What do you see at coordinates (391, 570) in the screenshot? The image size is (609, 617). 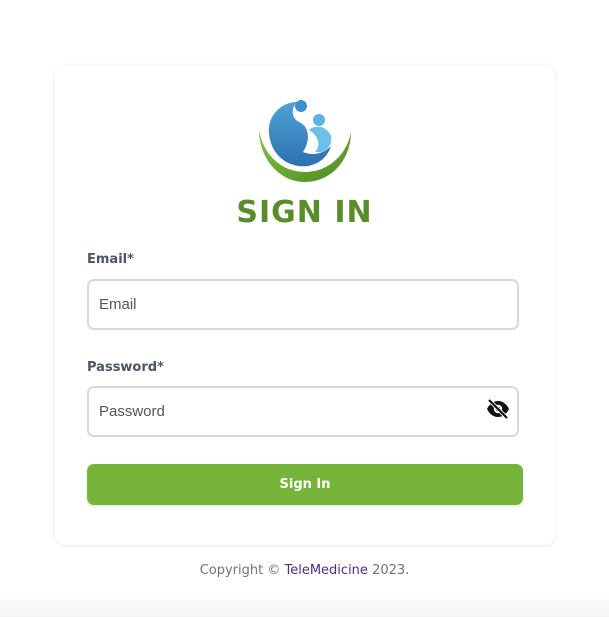 I see `copyright-year: 2023.` at bounding box center [391, 570].